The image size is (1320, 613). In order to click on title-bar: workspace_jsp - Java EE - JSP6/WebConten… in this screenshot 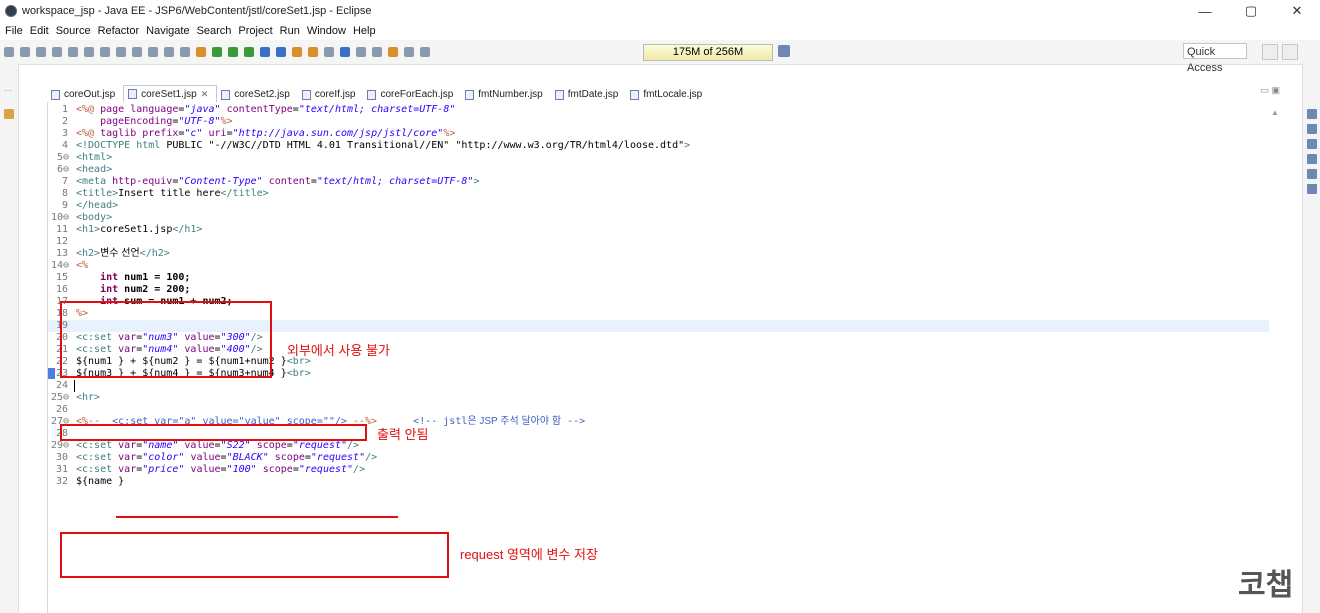, I will do `click(660, 11)`.